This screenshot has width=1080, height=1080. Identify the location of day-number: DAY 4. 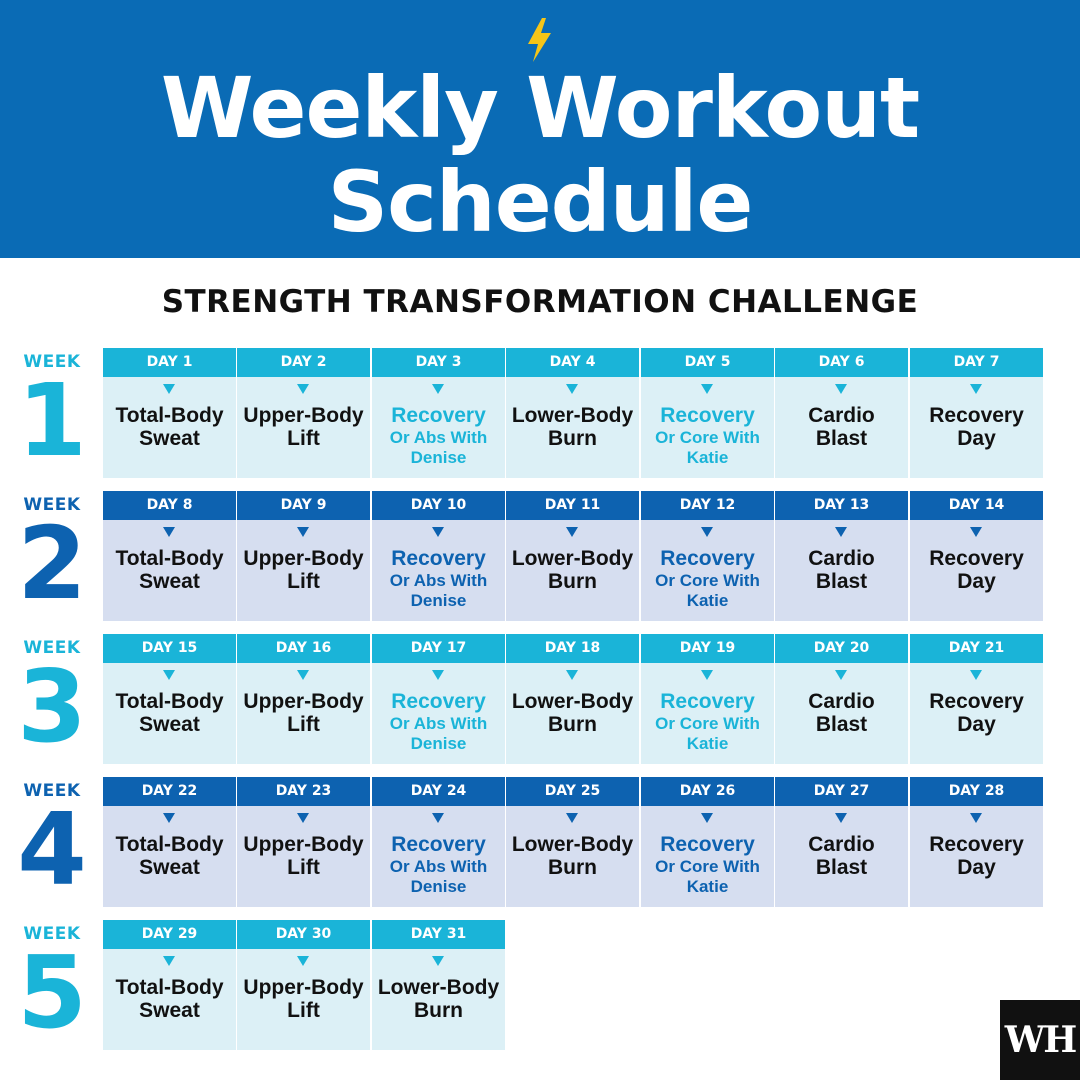
(572, 362).